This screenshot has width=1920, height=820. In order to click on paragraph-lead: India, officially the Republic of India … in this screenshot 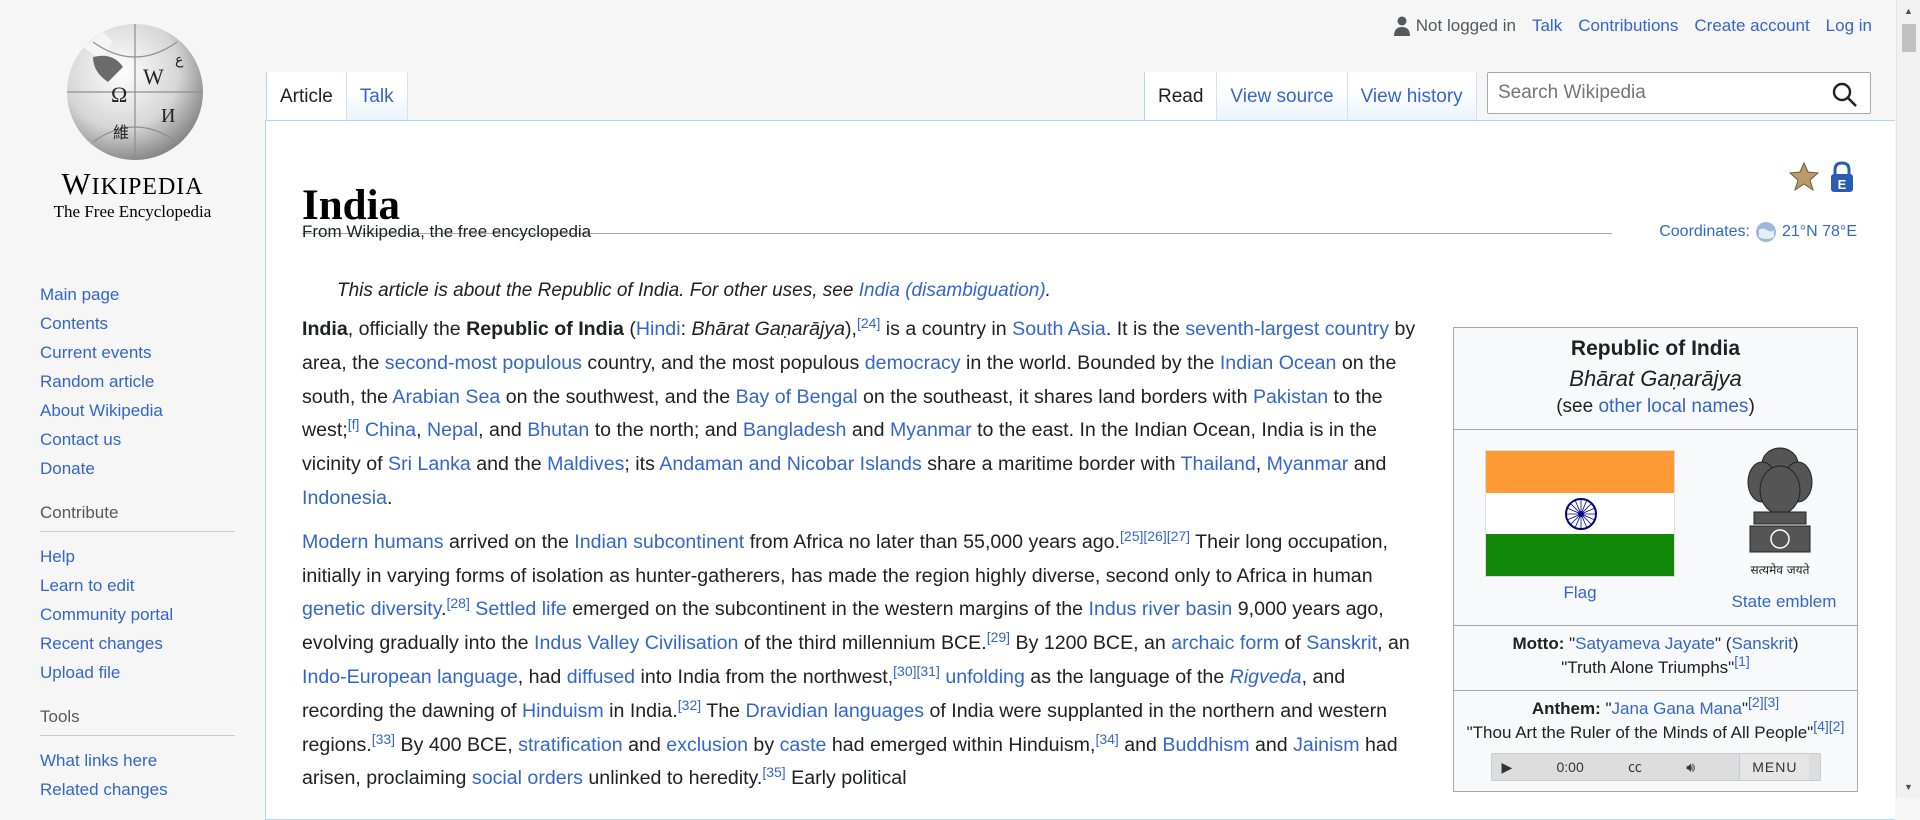, I will do `click(859, 412)`.